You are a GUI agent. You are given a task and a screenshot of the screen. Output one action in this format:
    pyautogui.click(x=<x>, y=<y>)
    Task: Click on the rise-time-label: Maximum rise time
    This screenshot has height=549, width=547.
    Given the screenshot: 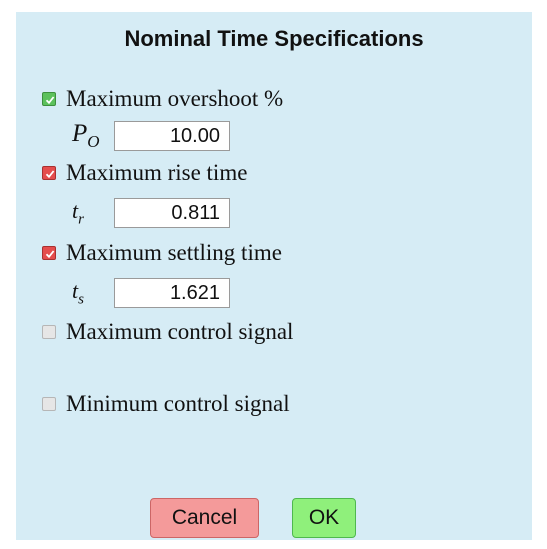 What is the action you would take?
    pyautogui.click(x=157, y=172)
    